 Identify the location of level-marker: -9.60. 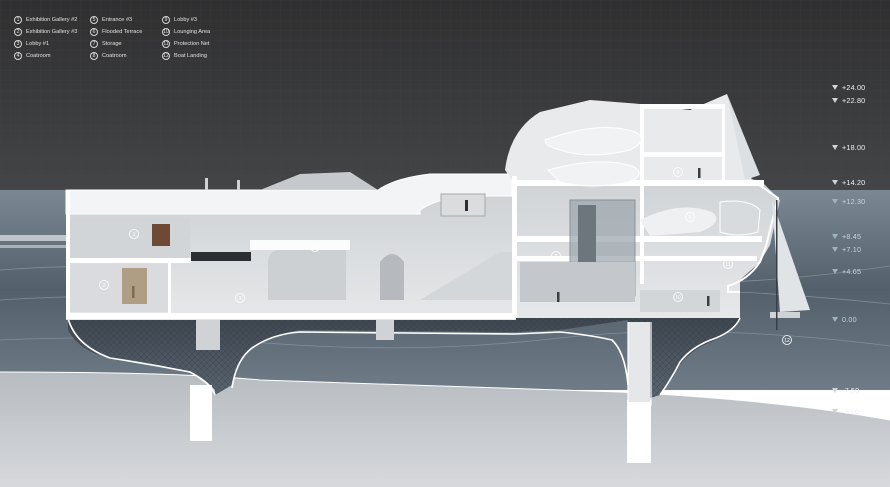
(845, 411).